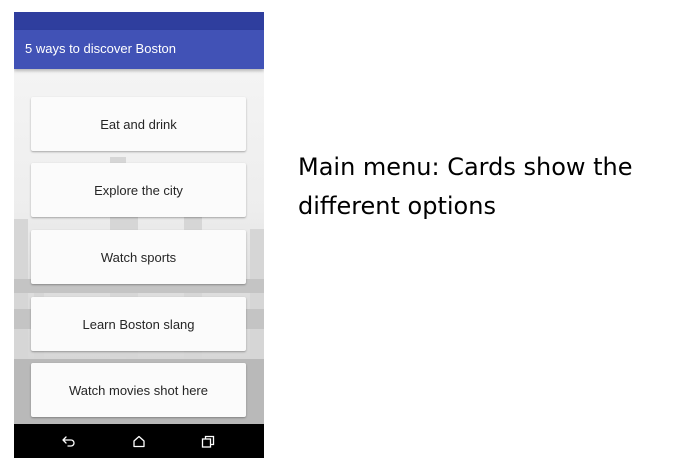  I want to click on card-label: Watch movies shot here, so click(138, 390).